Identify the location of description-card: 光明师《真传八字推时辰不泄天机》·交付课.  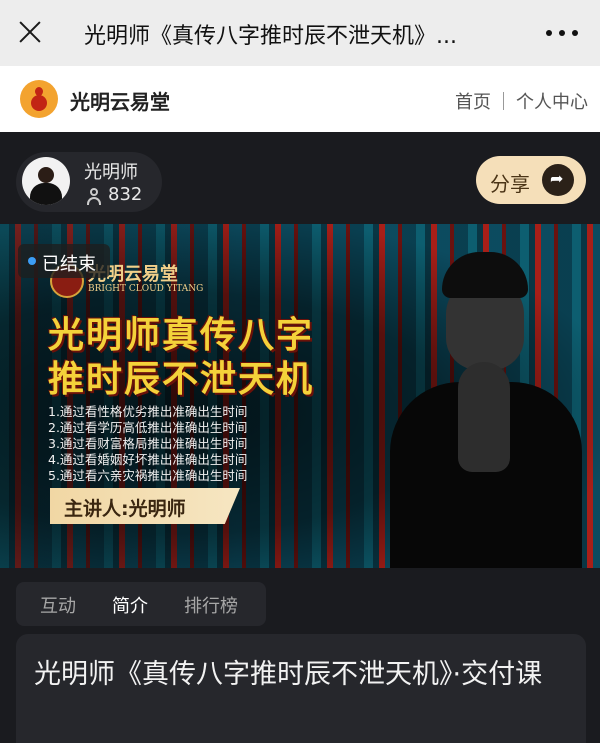
(301, 688).